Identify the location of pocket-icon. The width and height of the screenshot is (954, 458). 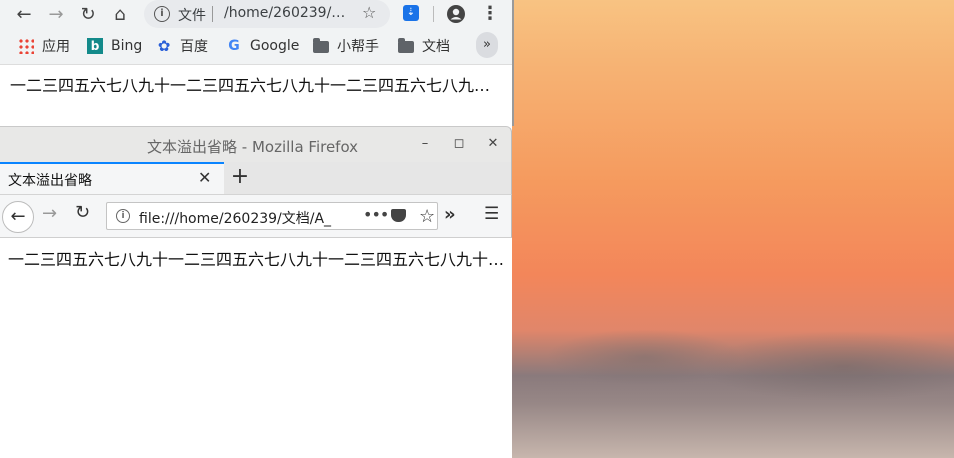
(398, 215).